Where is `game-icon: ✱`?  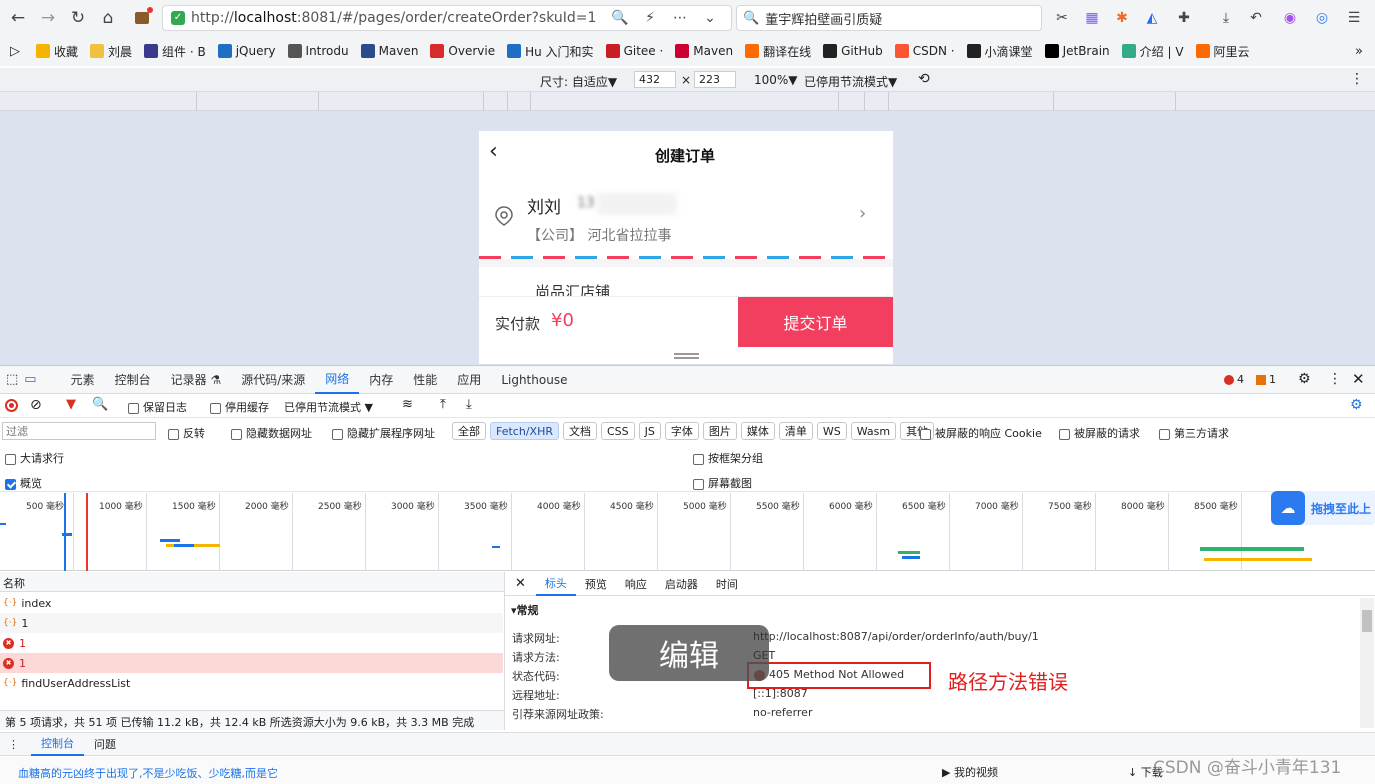
game-icon: ✱ is located at coordinates (1122, 18).